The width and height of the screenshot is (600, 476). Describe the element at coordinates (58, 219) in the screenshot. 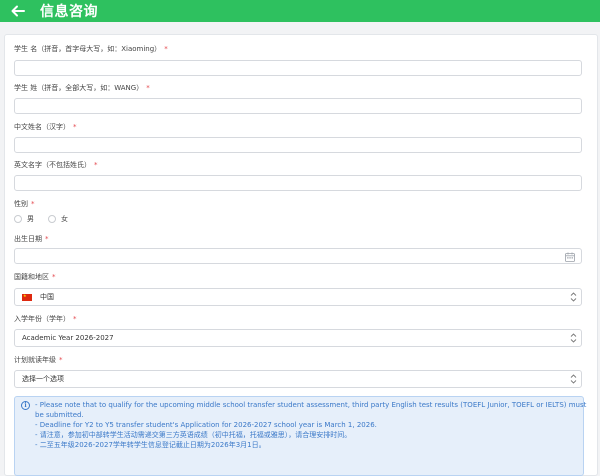

I see `gender-option-female: 女` at that location.